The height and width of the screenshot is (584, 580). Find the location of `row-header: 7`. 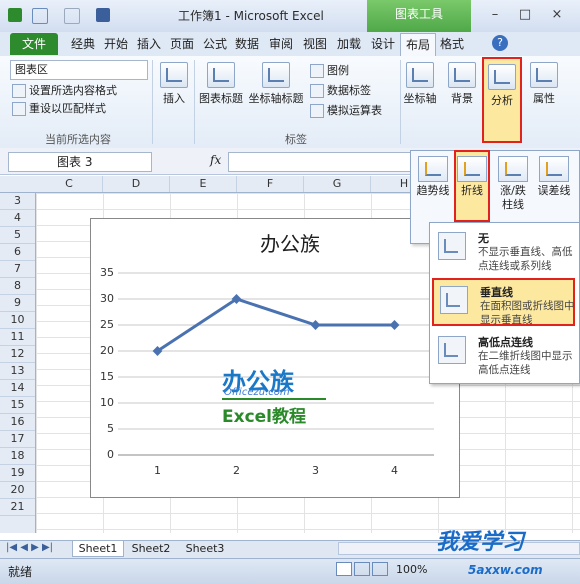

row-header: 7 is located at coordinates (17, 269).